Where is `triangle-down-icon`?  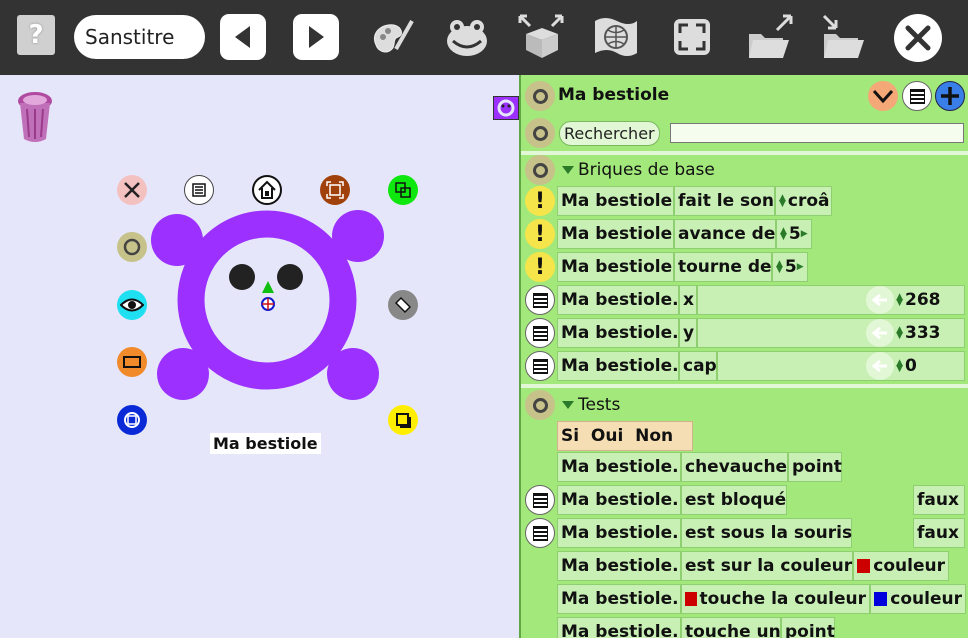
triangle-down-icon is located at coordinates (568, 170).